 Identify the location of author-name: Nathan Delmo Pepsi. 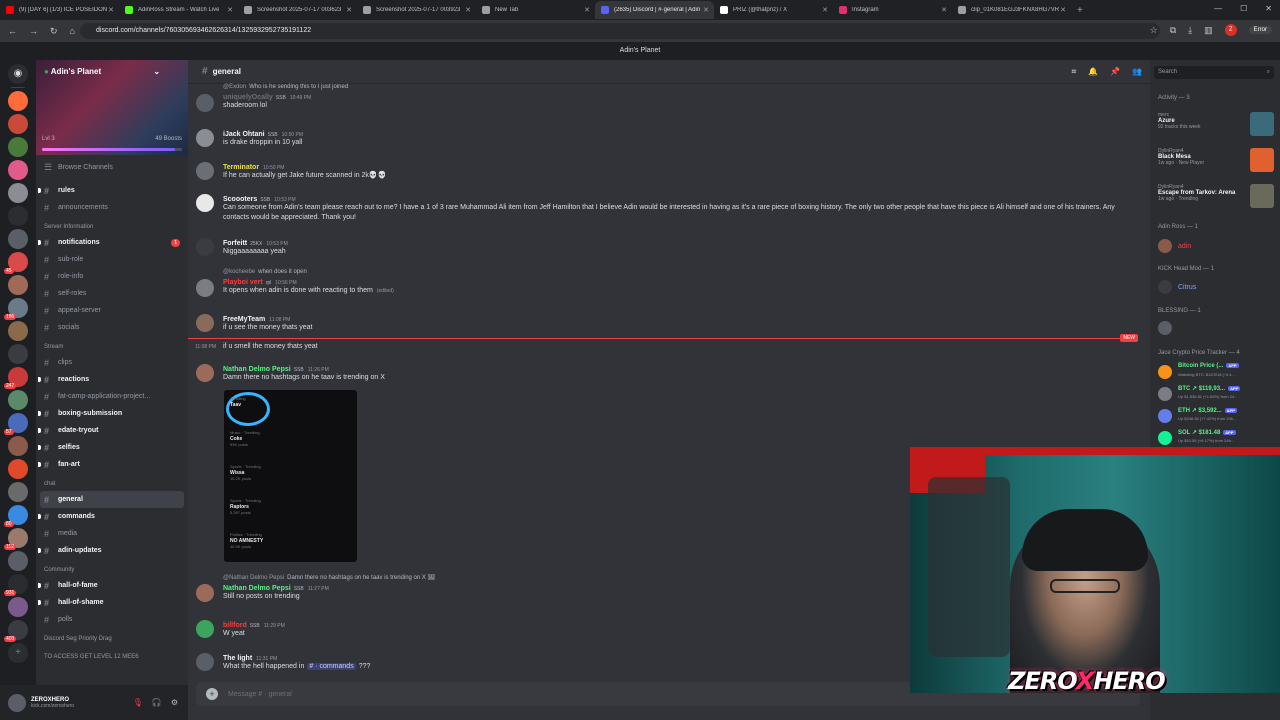
(257, 369).